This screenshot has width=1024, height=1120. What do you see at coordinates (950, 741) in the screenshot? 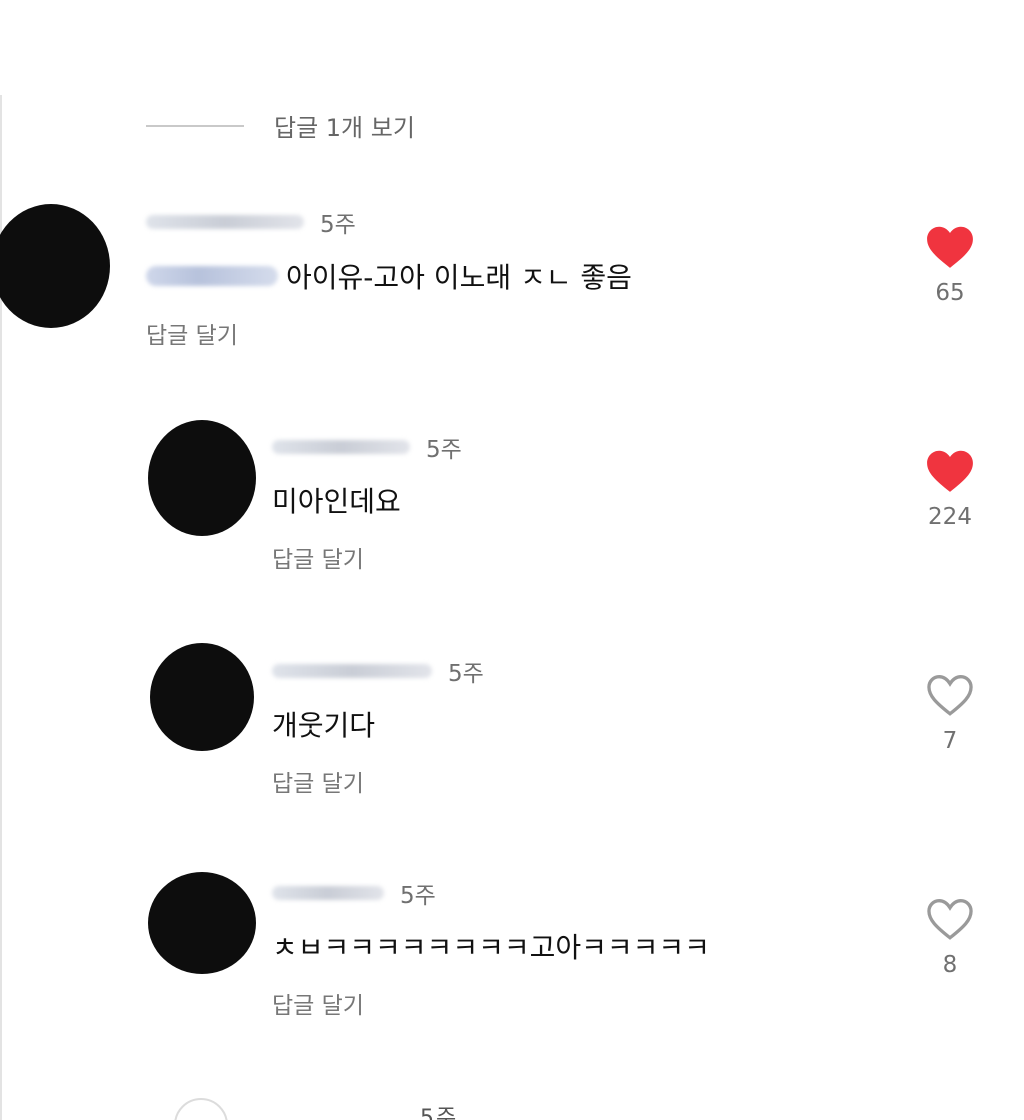
I see `like-count: 7` at bounding box center [950, 741].